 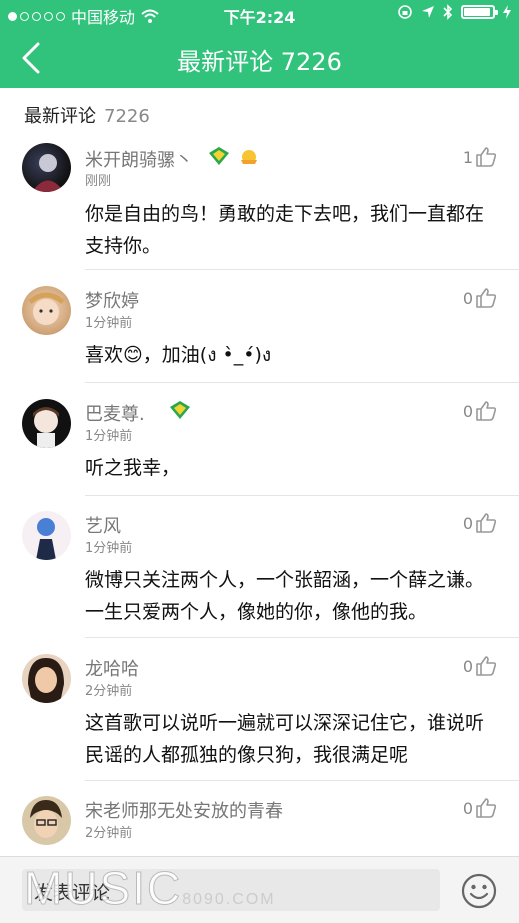 I want to click on comment-time: 刚刚, so click(x=98, y=181).